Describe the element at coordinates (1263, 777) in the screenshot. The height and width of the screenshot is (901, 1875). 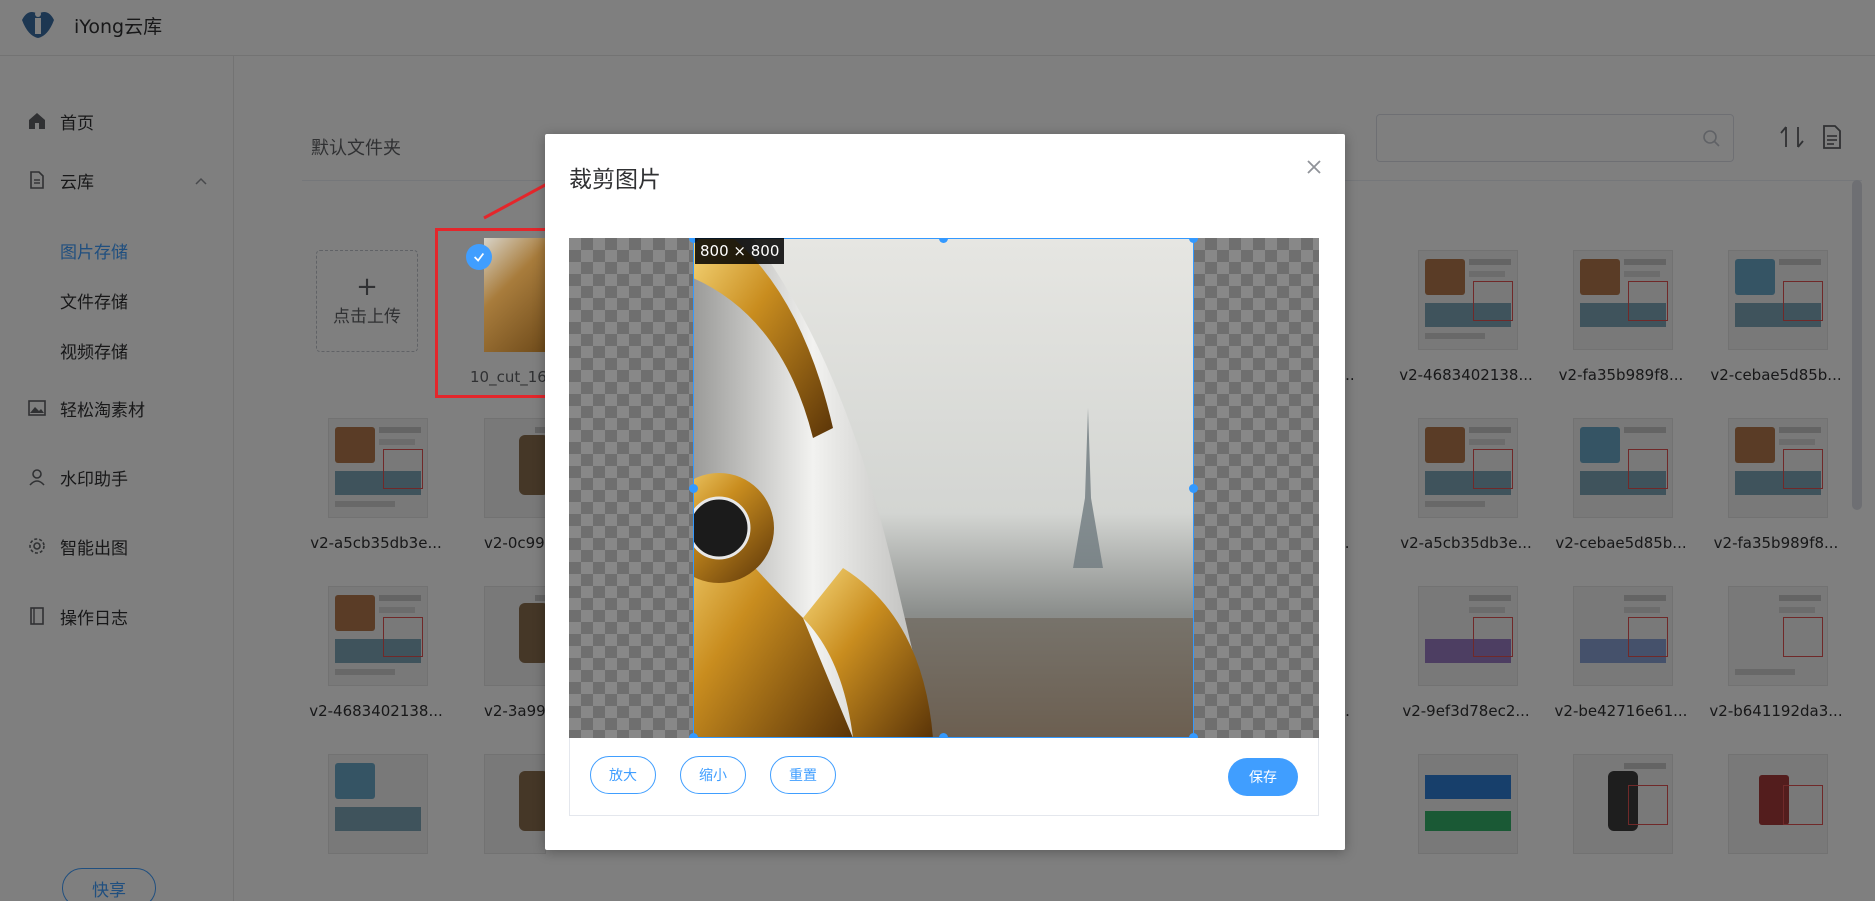
I see `save-button: 保存` at that location.